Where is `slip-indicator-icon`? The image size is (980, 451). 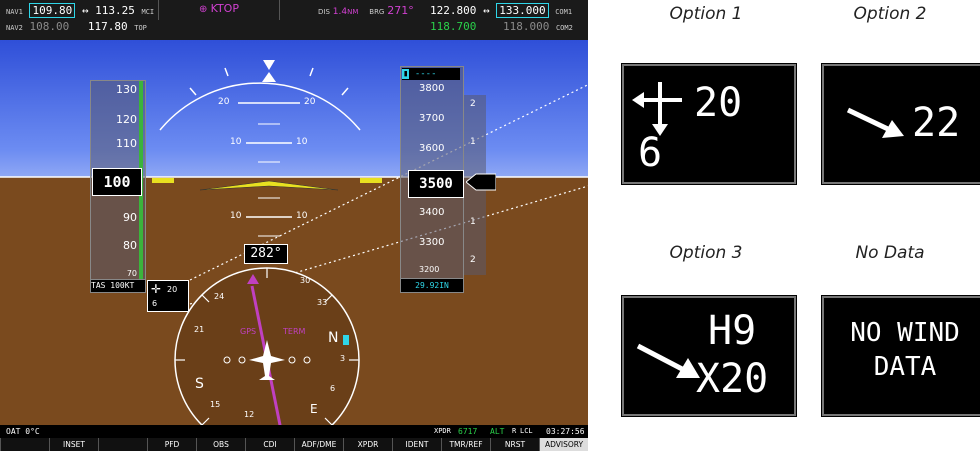 slip-indicator-icon is located at coordinates (269, 77).